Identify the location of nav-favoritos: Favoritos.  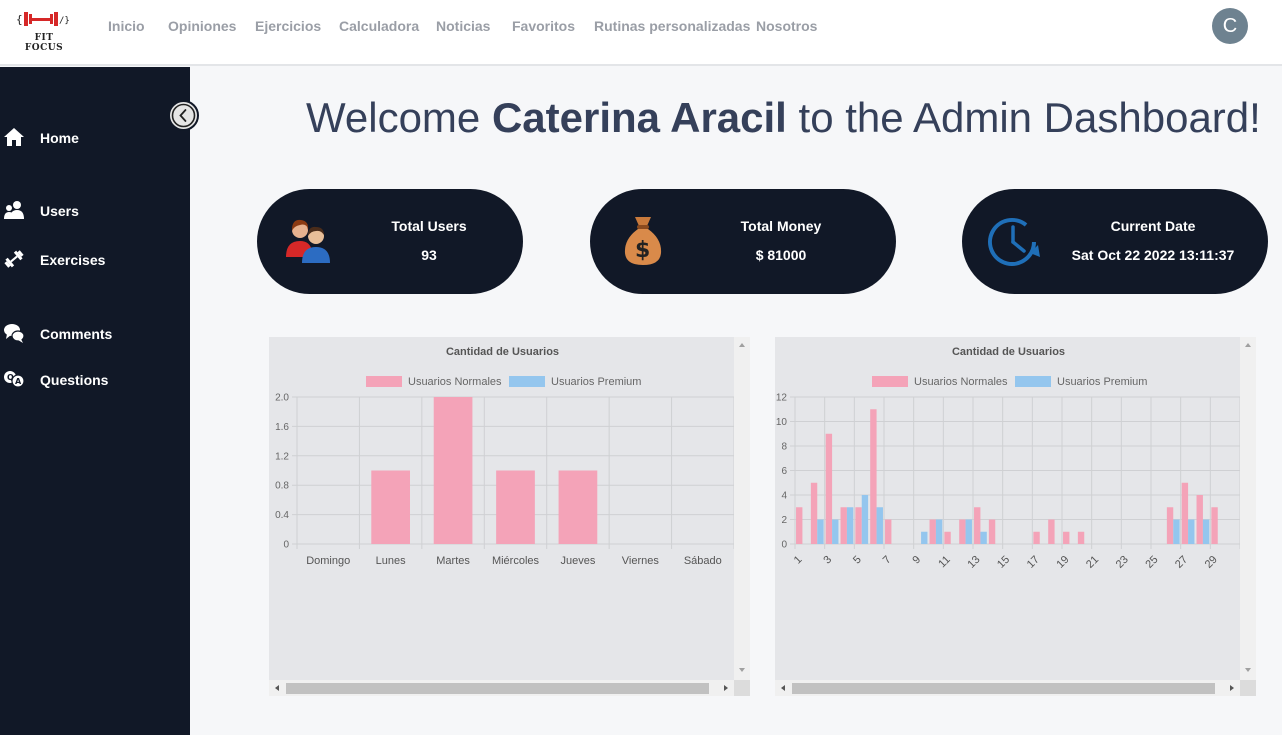
(543, 26).